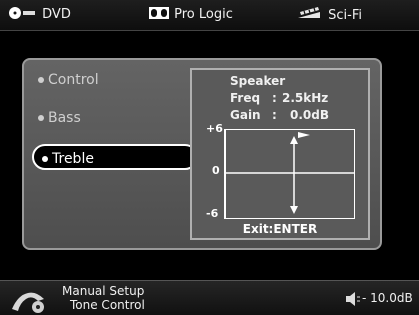 The image size is (419, 315). I want to click on menu-path-line2: Tone Control, so click(107, 305).